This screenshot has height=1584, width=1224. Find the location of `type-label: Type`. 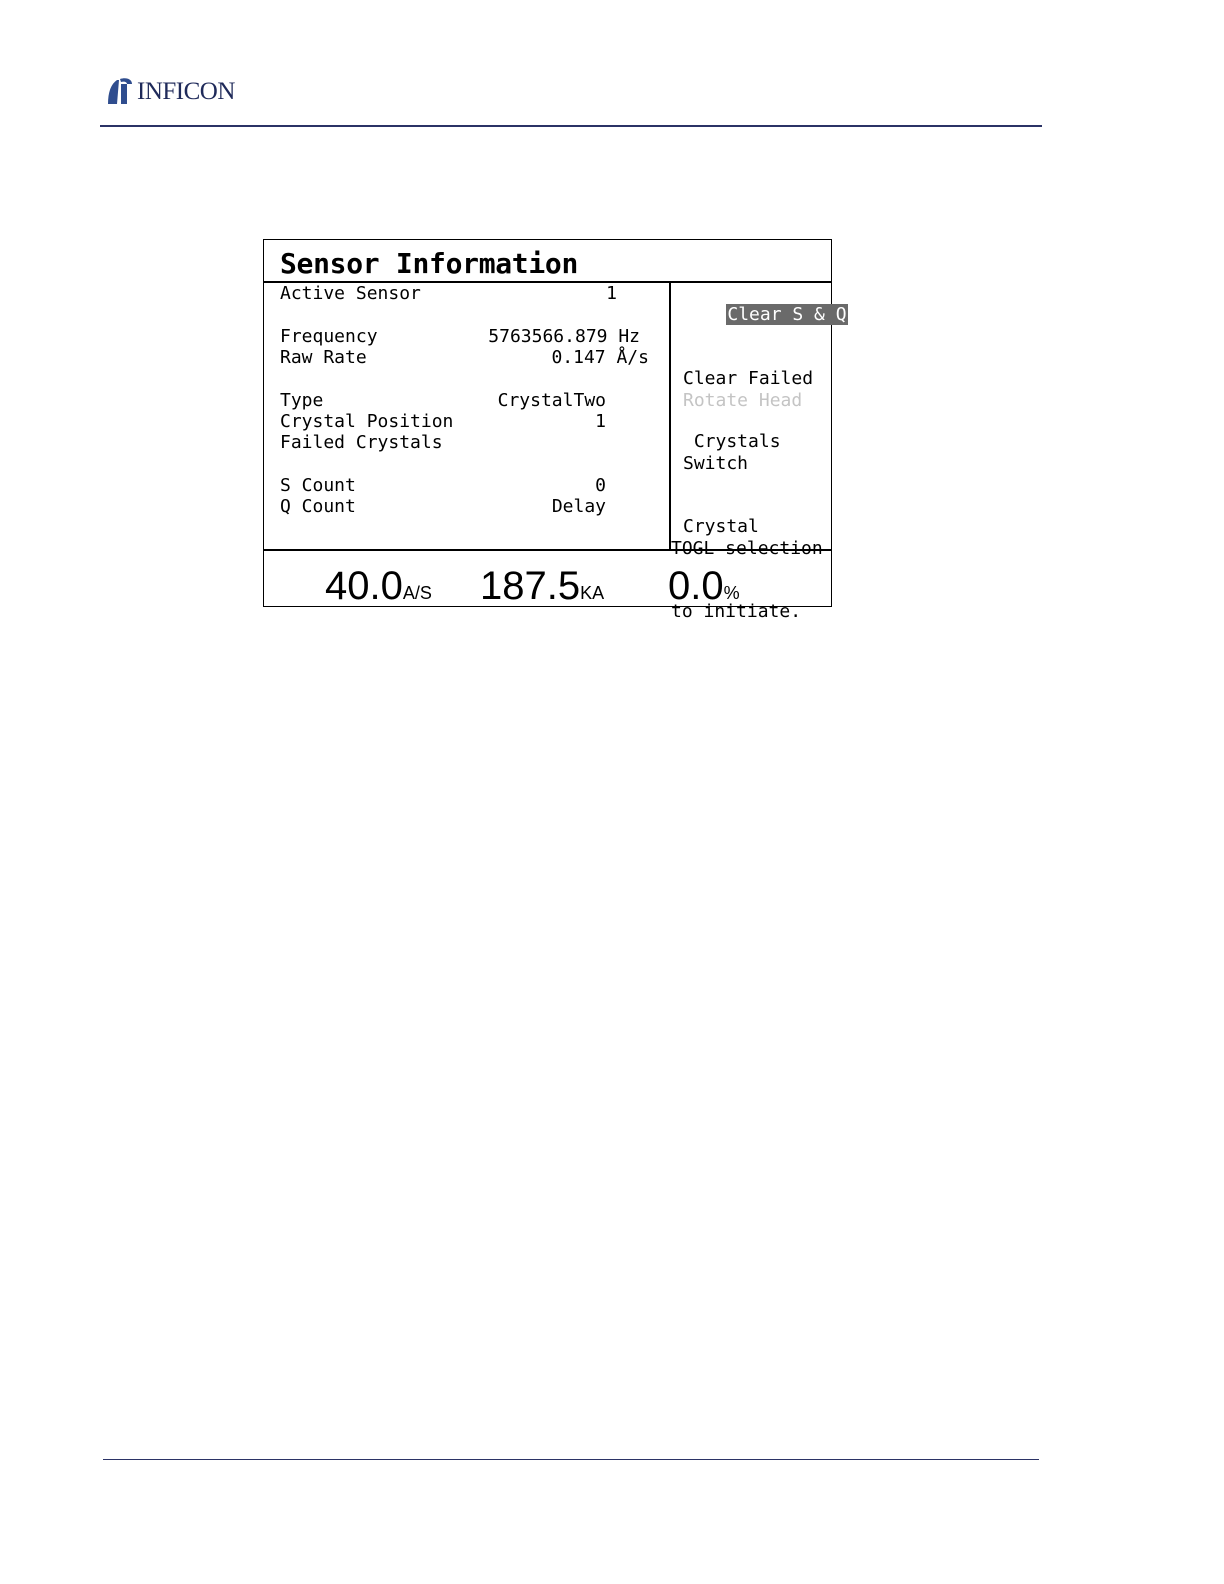

type-label: Type is located at coordinates (302, 400).